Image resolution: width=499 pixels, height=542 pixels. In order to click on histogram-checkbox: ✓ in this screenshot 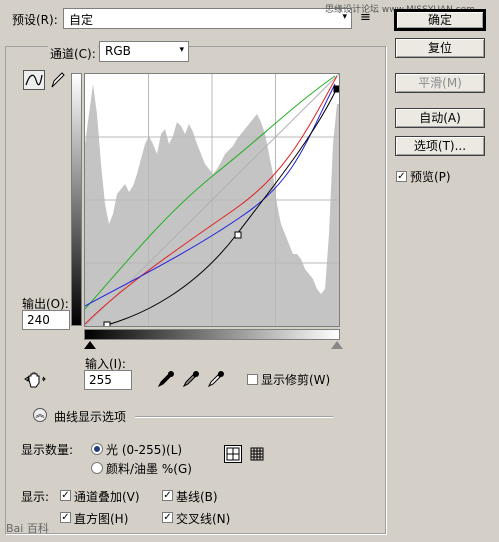, I will do `click(65, 517)`.